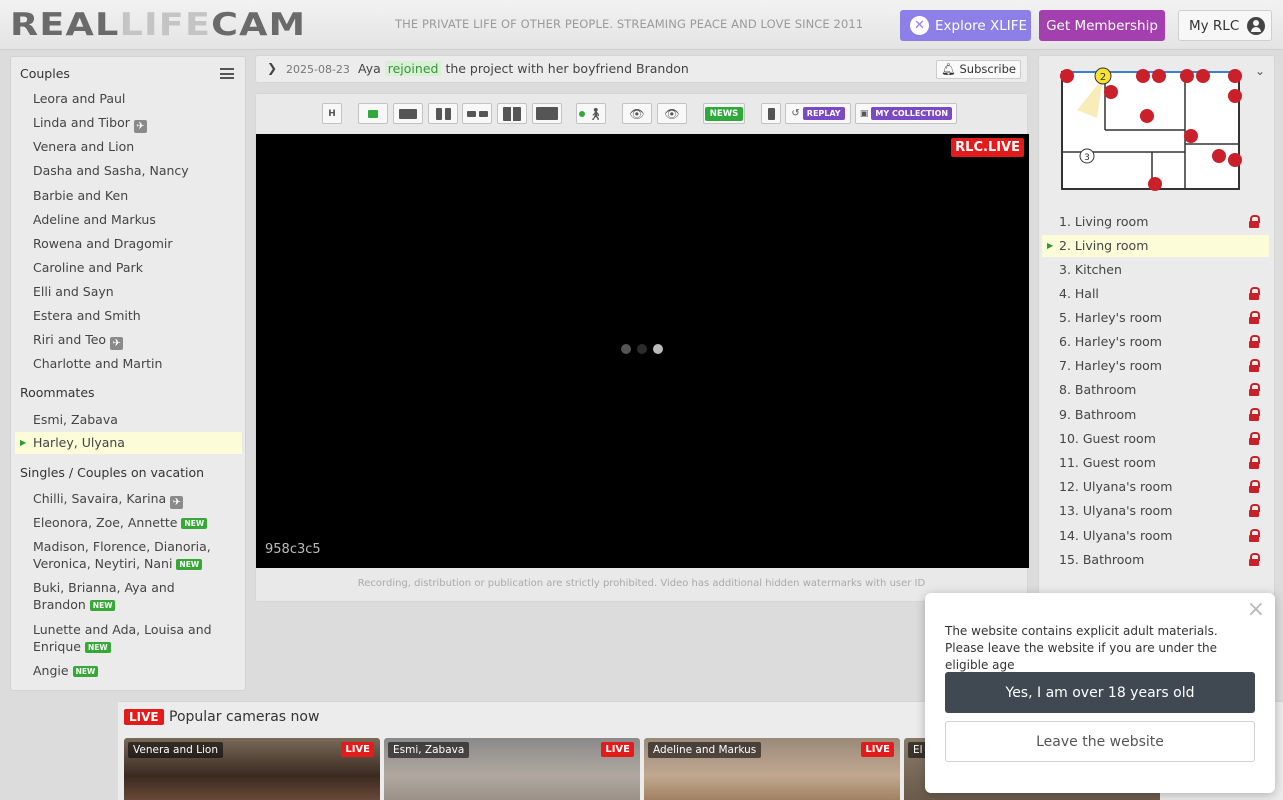 The image size is (1283, 800). What do you see at coordinates (128, 315) in the screenshot?
I see `nav-item: Estera and Smith` at bounding box center [128, 315].